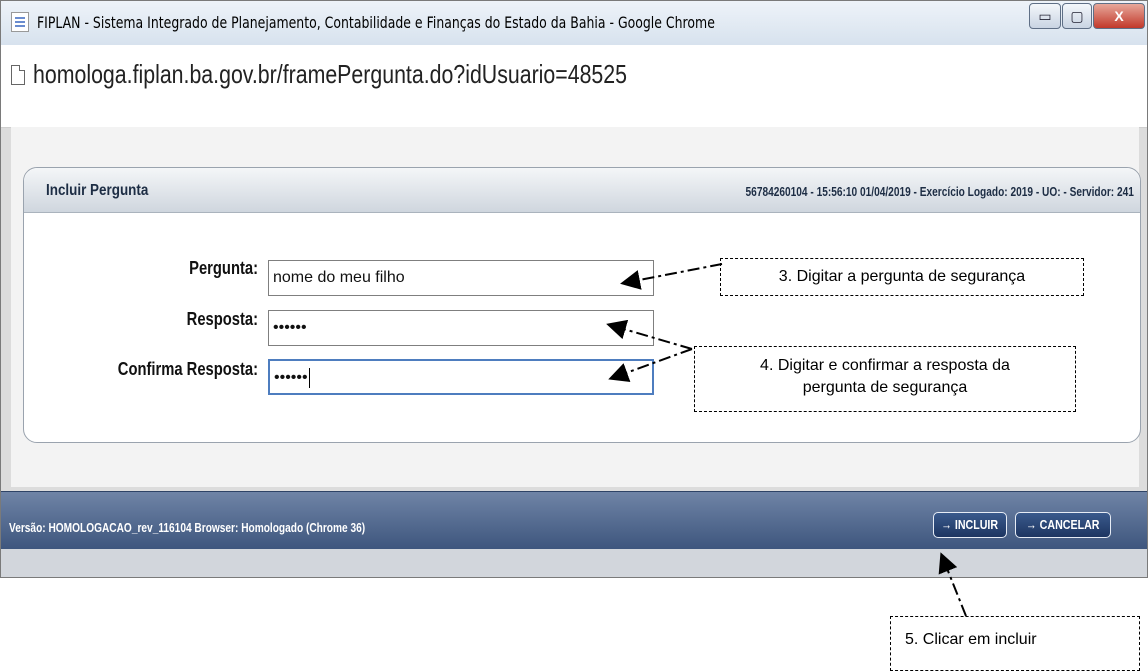  Describe the element at coordinates (650, 365) in the screenshot. I see `arrow-to-confirma` at that location.